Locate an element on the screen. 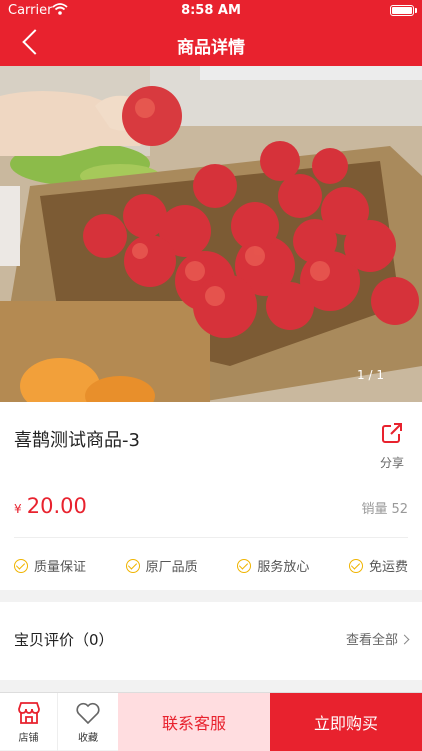 Image resolution: width=422 pixels, height=751 pixels. share-button: 分享 is located at coordinates (392, 446).